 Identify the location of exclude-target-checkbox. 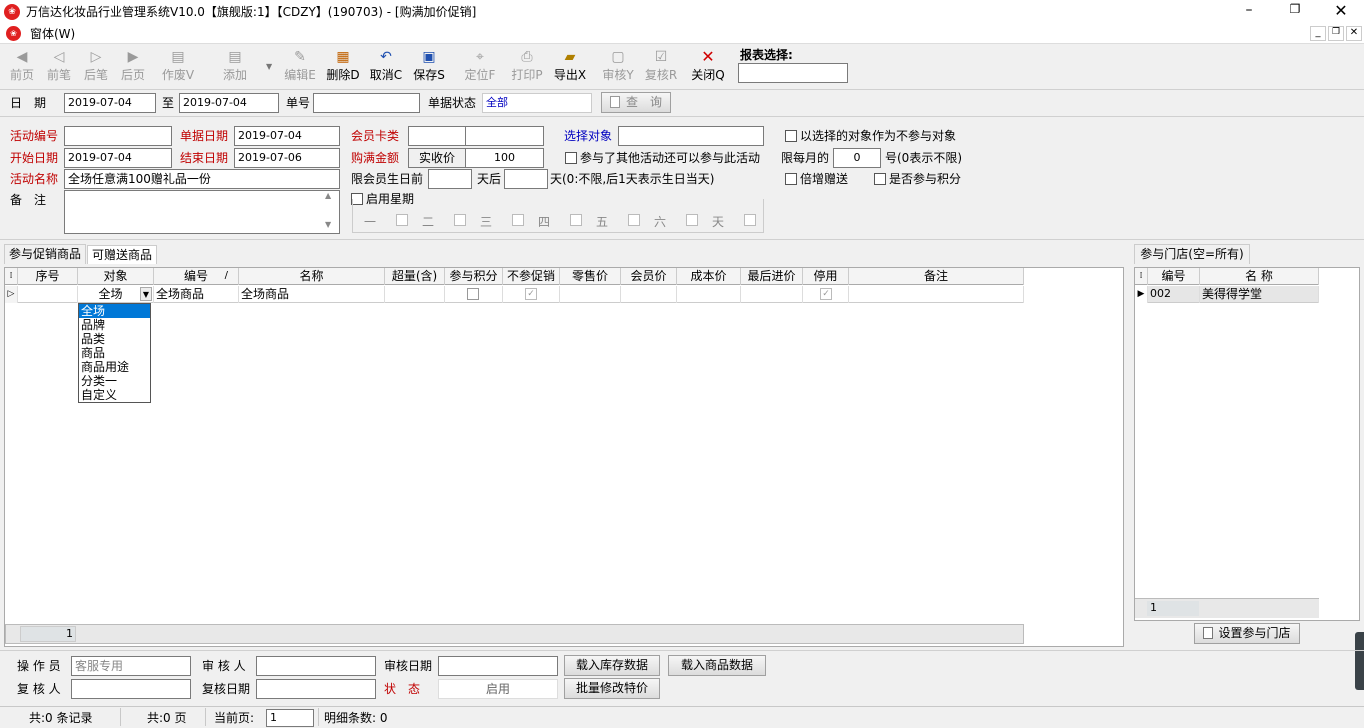
(791, 136).